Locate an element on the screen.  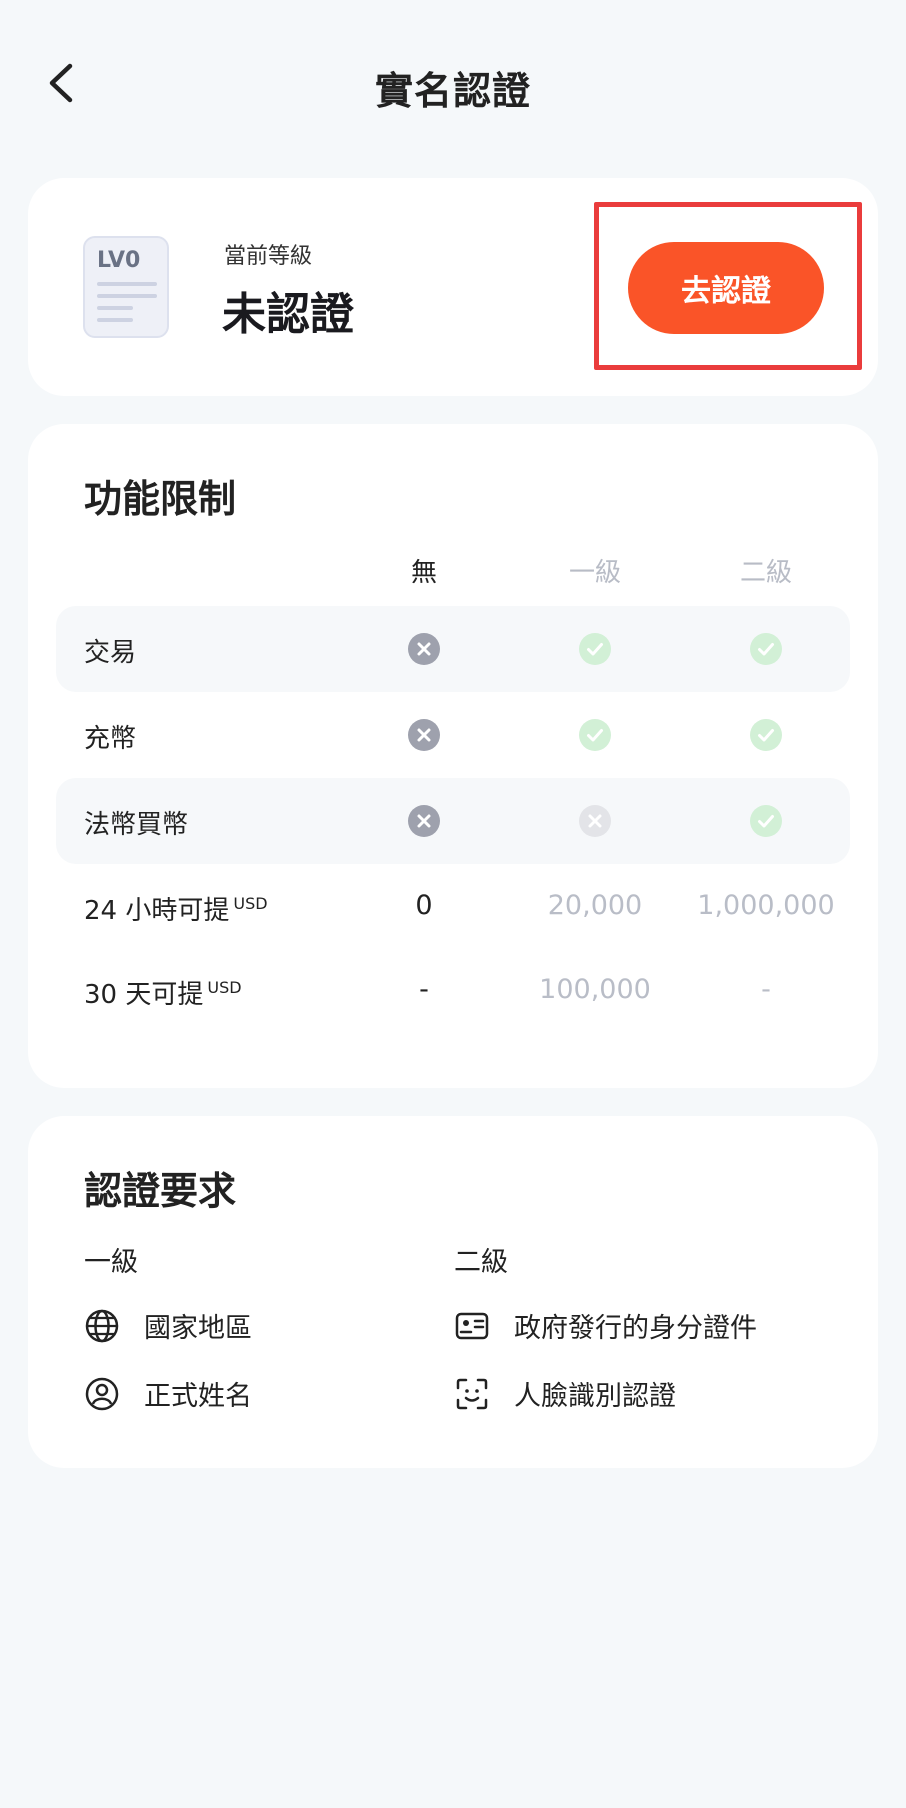
column-header-level2: 二級 is located at coordinates (765, 573).